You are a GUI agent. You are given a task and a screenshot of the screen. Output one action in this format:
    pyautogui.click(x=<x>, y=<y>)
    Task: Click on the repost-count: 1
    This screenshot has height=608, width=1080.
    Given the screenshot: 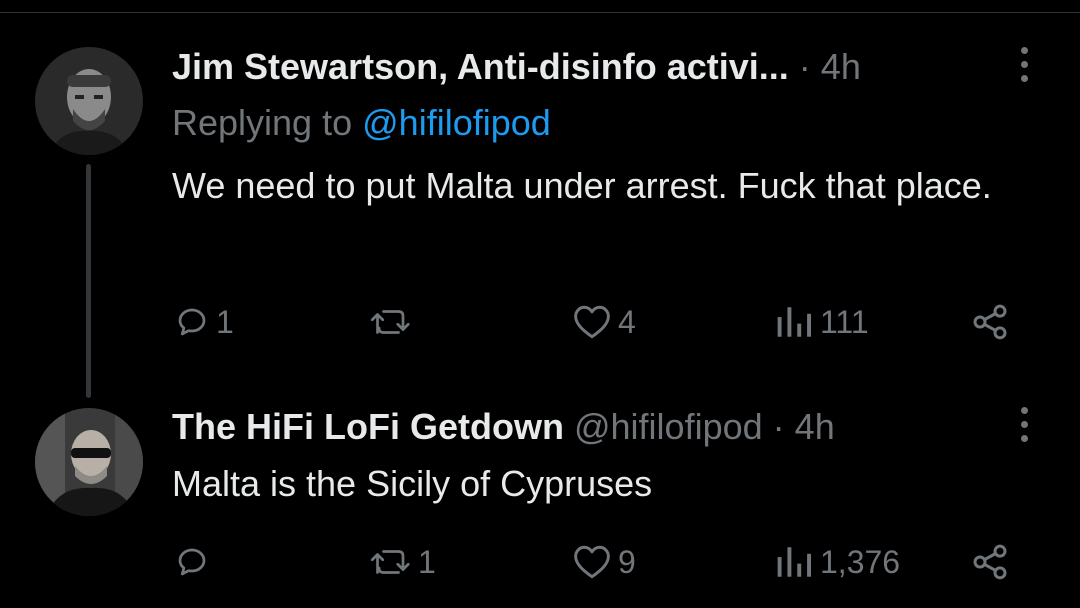 What is the action you would take?
    pyautogui.click(x=427, y=561)
    